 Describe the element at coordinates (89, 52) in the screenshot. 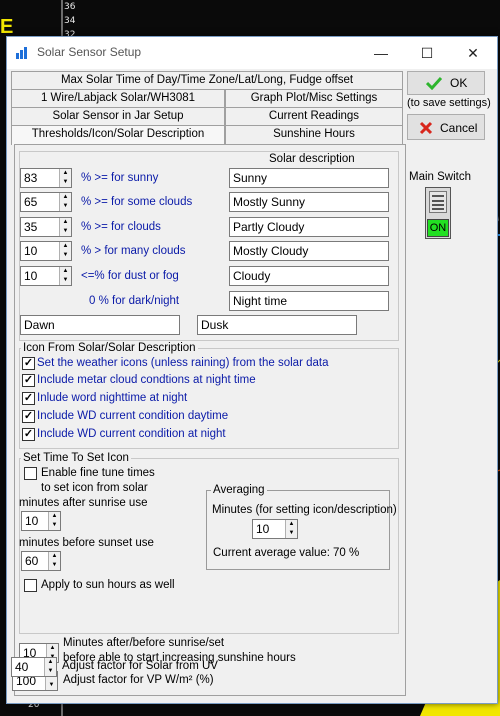

I see `window-title: Solar Sensor Setup` at that location.